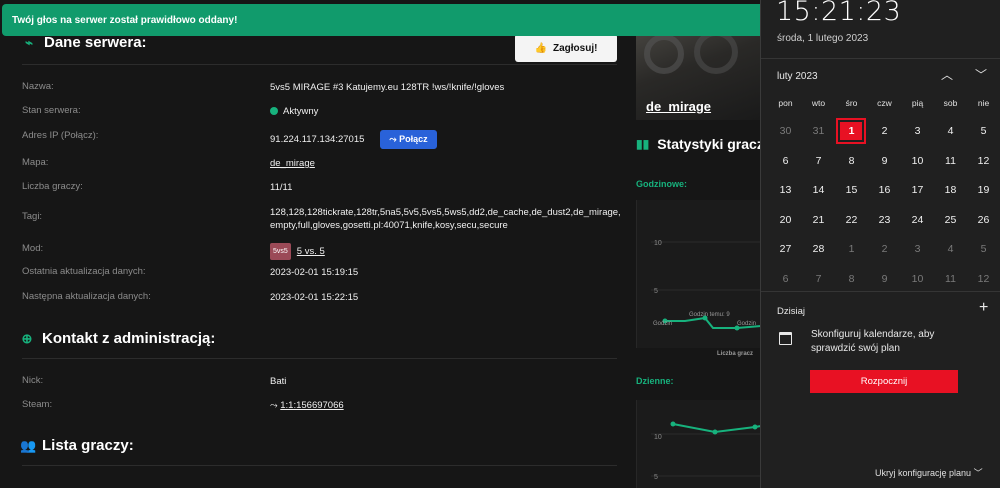 The height and width of the screenshot is (488, 1000). What do you see at coordinates (917, 220) in the screenshot?
I see `calendar-day: 24` at bounding box center [917, 220].